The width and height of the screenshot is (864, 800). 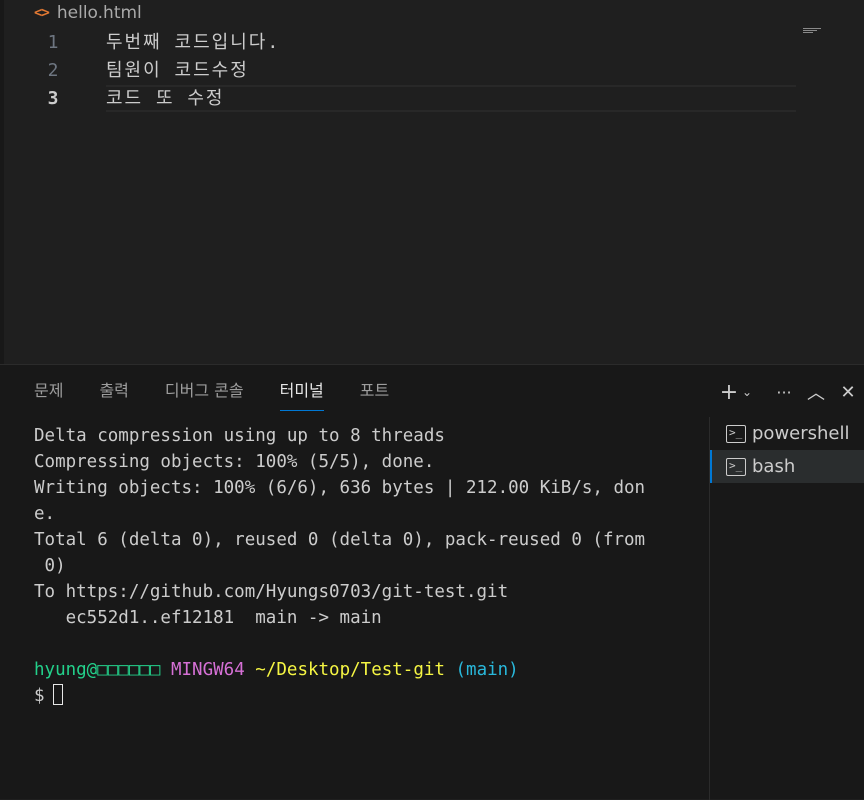 What do you see at coordinates (400, 71) in the screenshot?
I see `code-line-2: 2 팀원이 코드수정` at bounding box center [400, 71].